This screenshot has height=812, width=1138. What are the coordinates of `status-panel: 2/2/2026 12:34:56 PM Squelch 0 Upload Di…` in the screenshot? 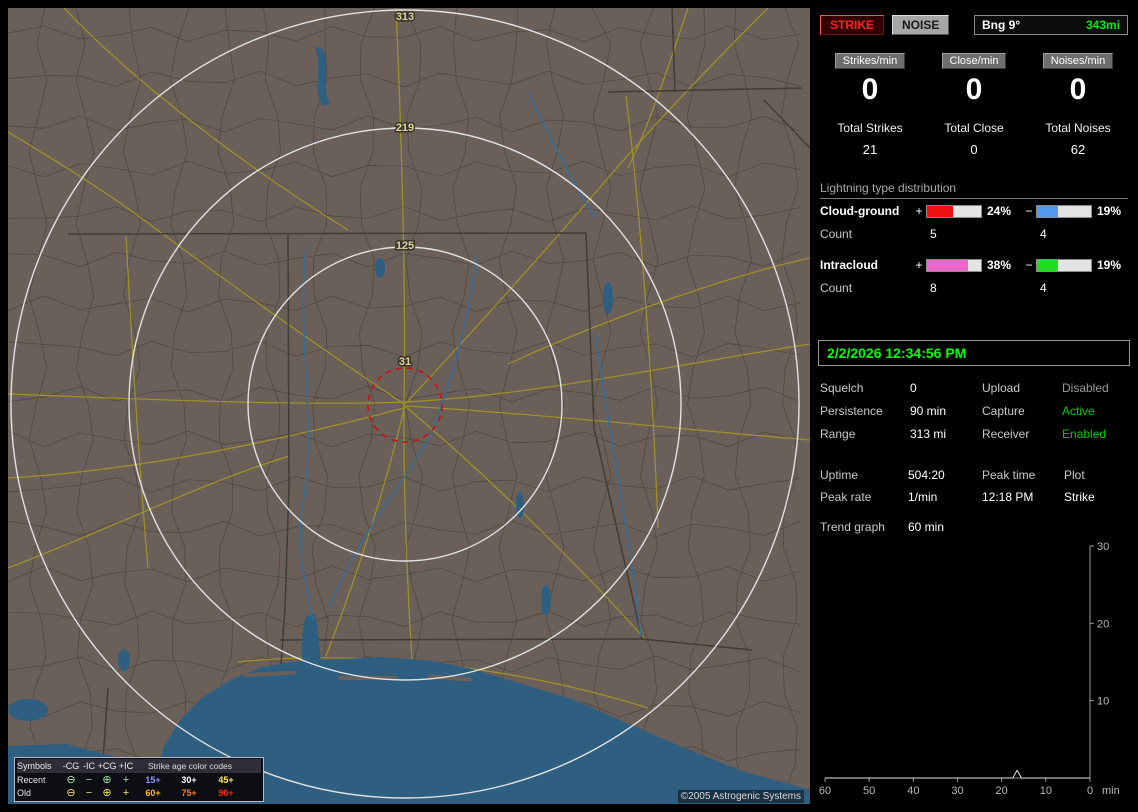 It's located at (974, 393).